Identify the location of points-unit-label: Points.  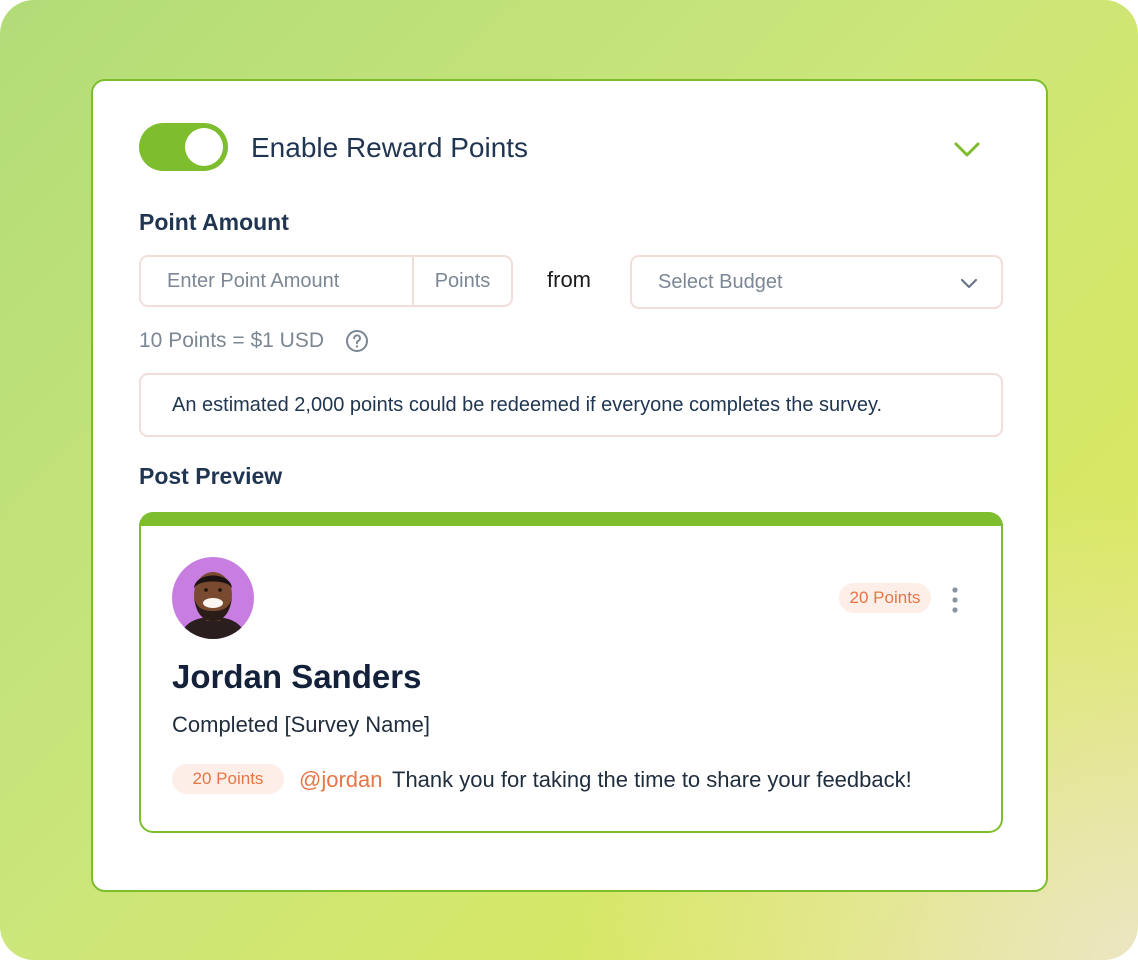
(461, 281).